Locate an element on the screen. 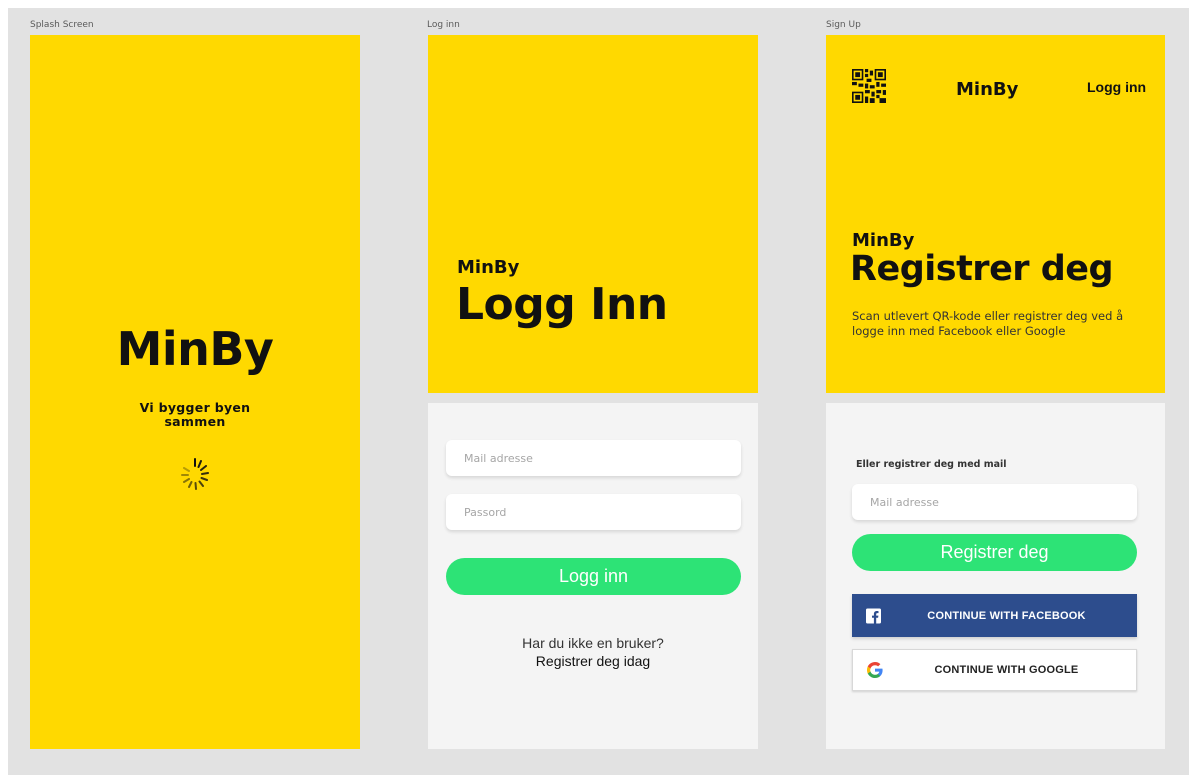  login-button: Logg inn is located at coordinates (593, 576).